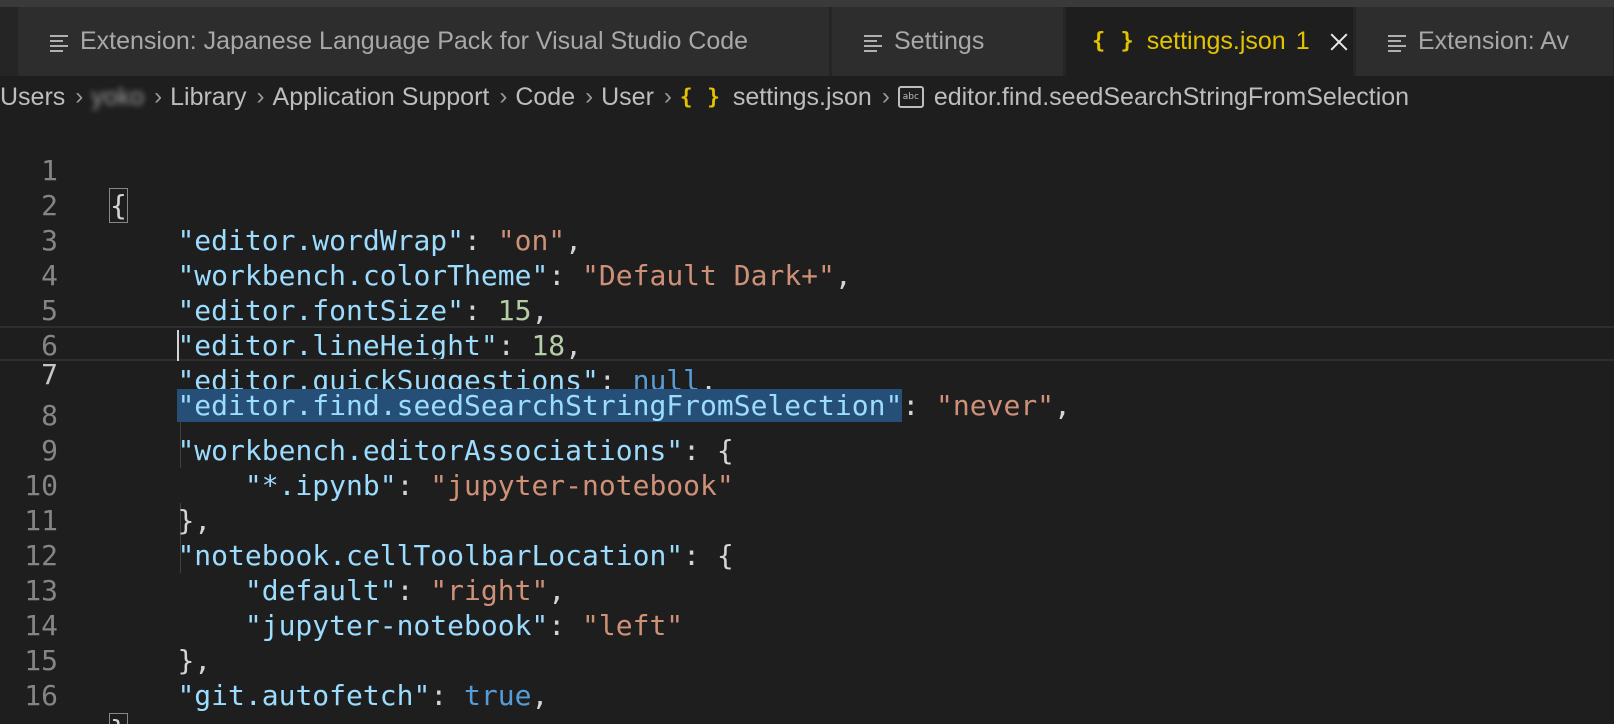 The height and width of the screenshot is (724, 1614). I want to click on tab-extension-av: Extension: Av, so click(1485, 41).